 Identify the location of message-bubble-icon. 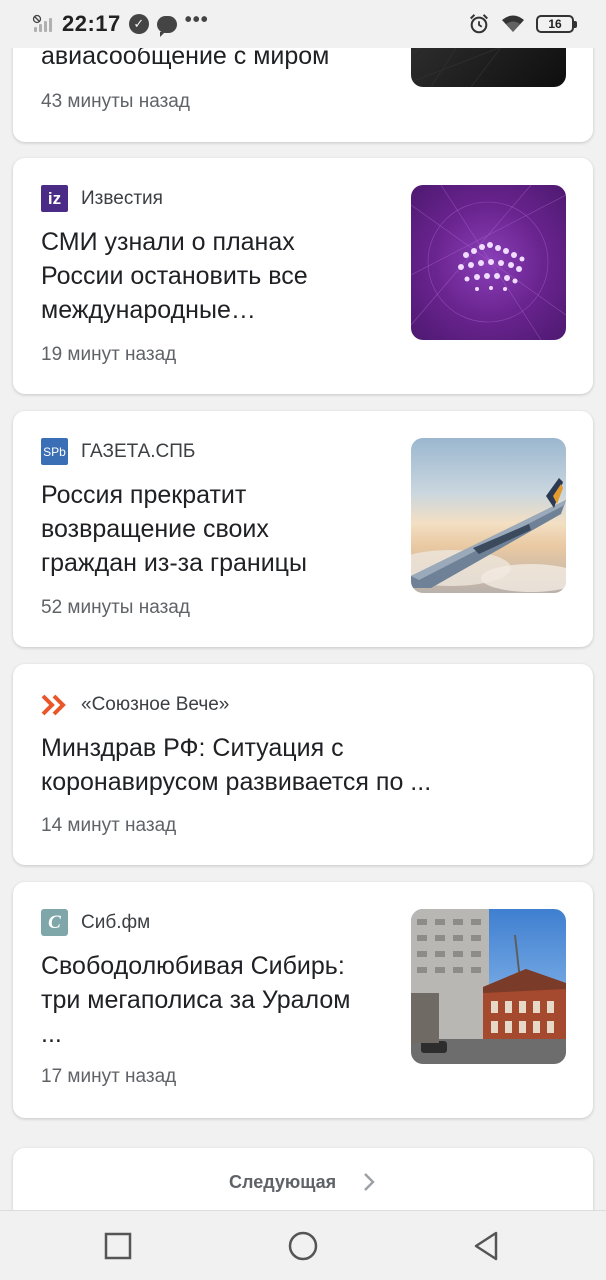
(166, 26).